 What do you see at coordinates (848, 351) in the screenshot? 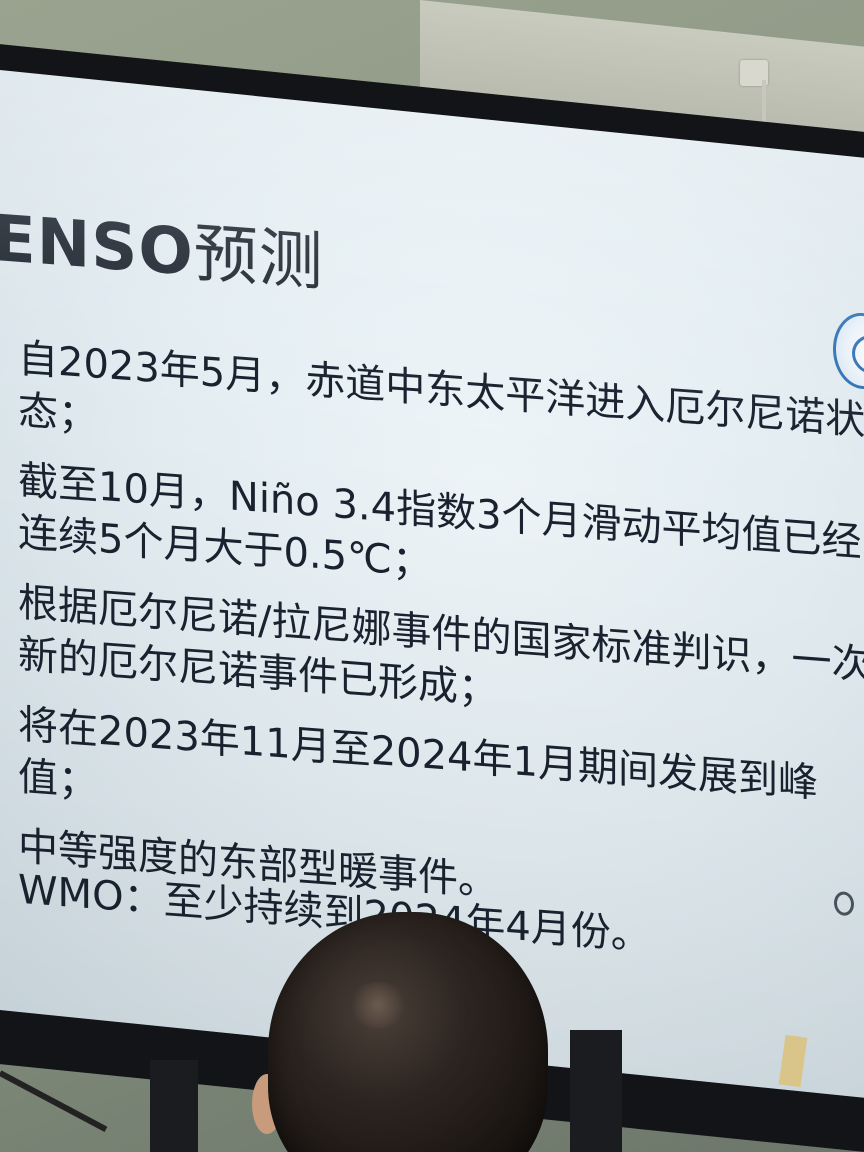
I see `wmo-logo-icon` at bounding box center [848, 351].